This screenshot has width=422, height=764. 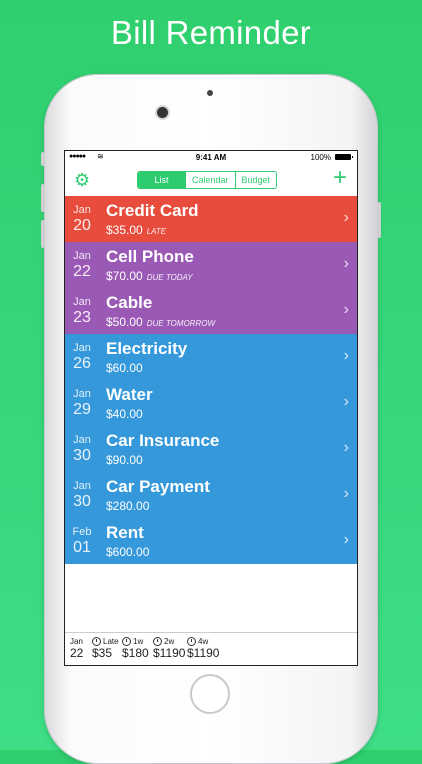 I want to click on summary-date: Jan 22, so click(x=77, y=648).